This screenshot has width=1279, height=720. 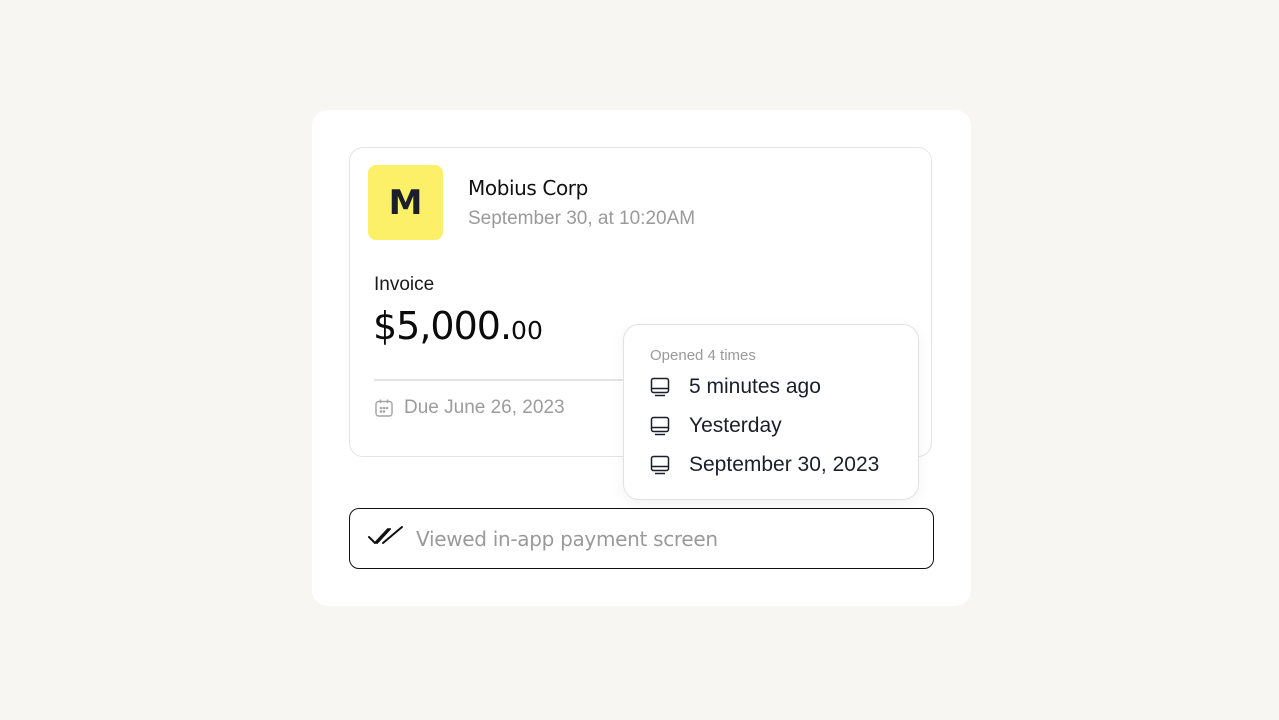 What do you see at coordinates (582, 218) in the screenshot?
I see `invoice-timestamp: September 30, at 10:20AM` at bounding box center [582, 218].